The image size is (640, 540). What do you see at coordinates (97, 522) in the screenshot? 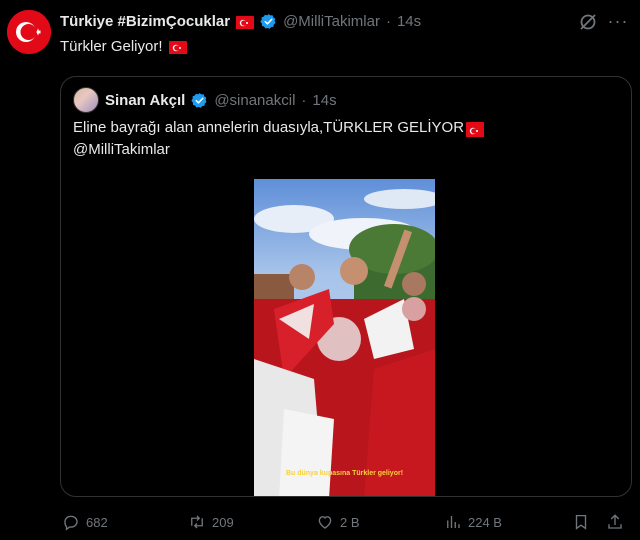
I see `reply-count: 682` at bounding box center [97, 522].